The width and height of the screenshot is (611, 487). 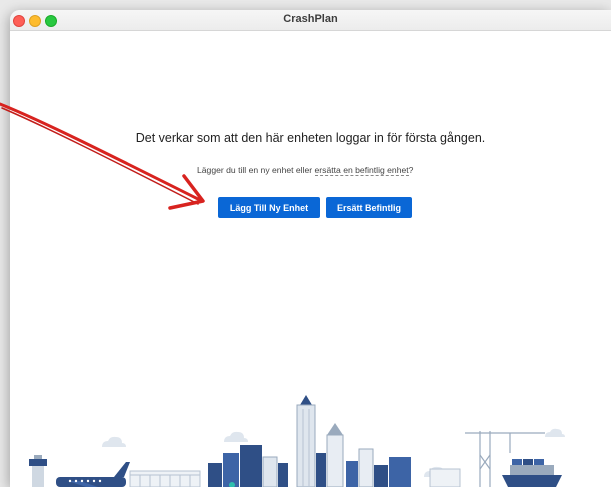 I want to click on replace-existing-device-link: ersätta en befintlig enhet, so click(x=361, y=170).